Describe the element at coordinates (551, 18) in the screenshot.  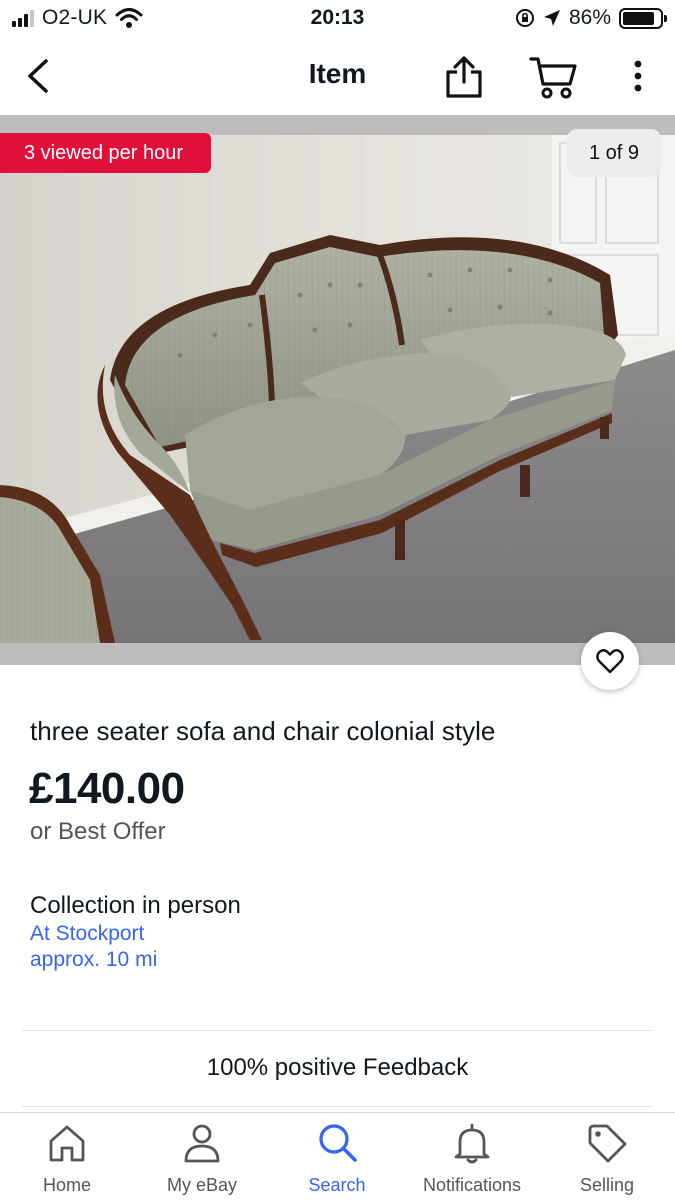
I see `location-arrow-icon` at that location.